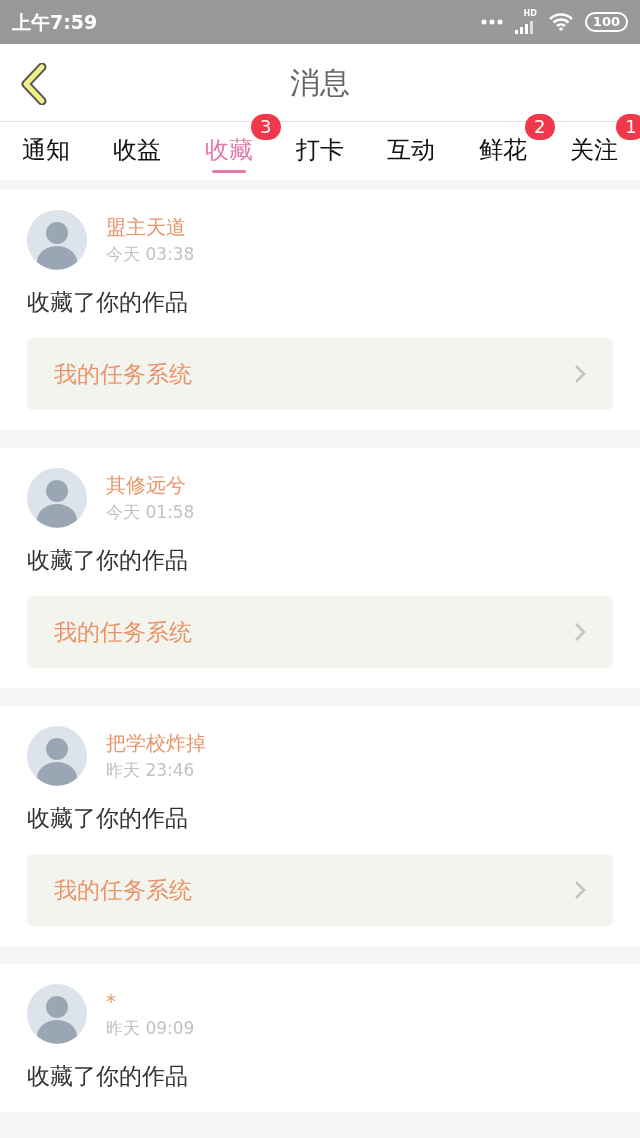 The width and height of the screenshot is (640, 1138). Describe the element at coordinates (627, 127) in the screenshot. I see `count-badge: 1` at that location.